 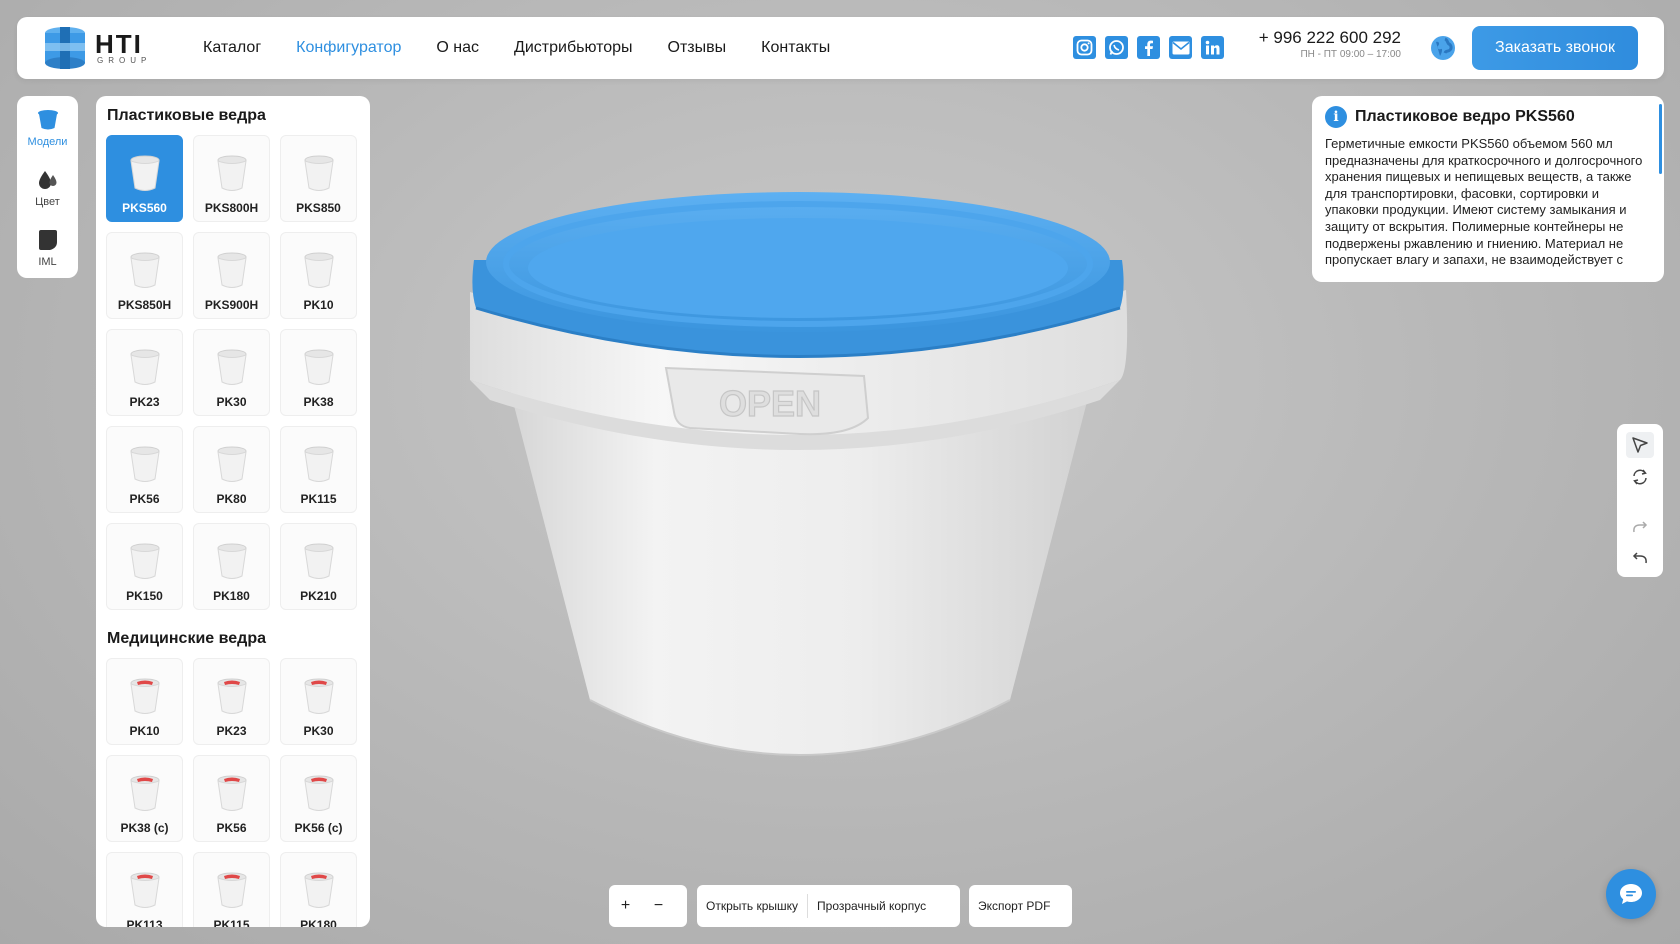 What do you see at coordinates (47, 193) in the screenshot?
I see `rail-color: Цвет` at bounding box center [47, 193].